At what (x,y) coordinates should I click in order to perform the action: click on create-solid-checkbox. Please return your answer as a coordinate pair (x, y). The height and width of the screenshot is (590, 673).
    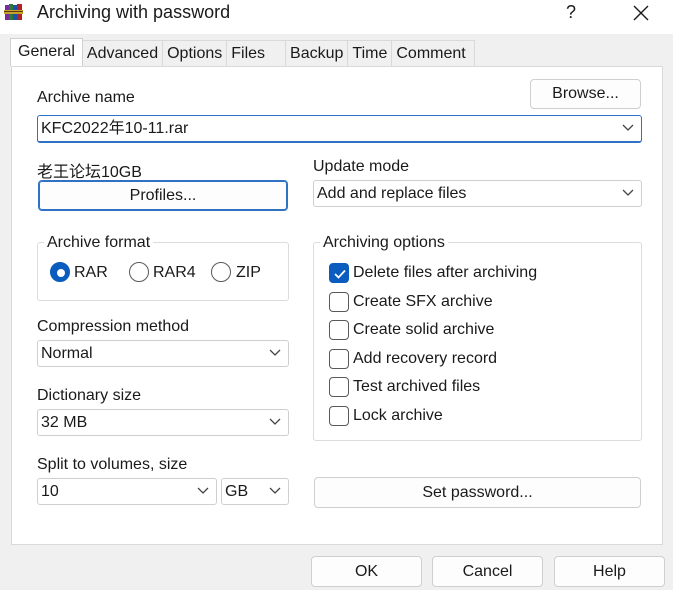
    Looking at the image, I should click on (339, 330).